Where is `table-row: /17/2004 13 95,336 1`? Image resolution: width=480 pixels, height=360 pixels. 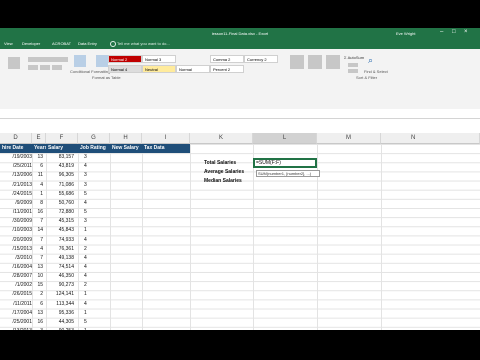 table-row: /17/2004 13 95,336 1 is located at coordinates (240, 313).